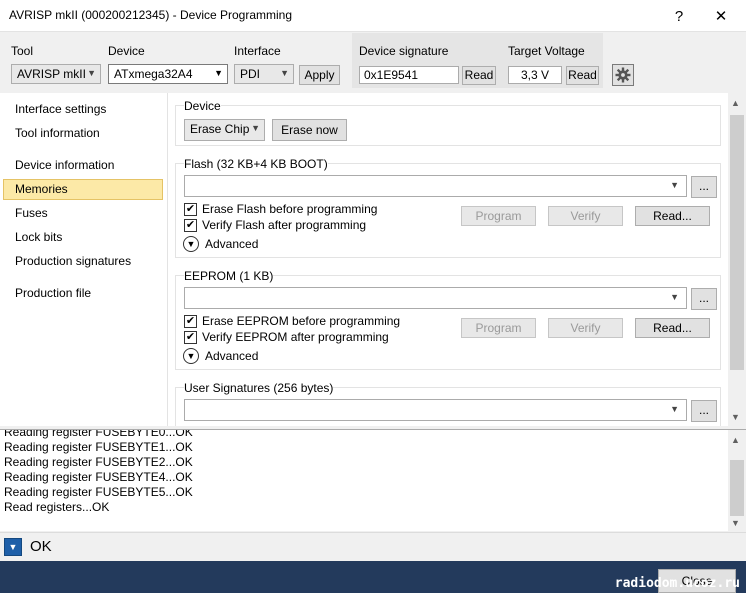 This screenshot has width=746, height=593. I want to click on status-text: OK, so click(41, 546).